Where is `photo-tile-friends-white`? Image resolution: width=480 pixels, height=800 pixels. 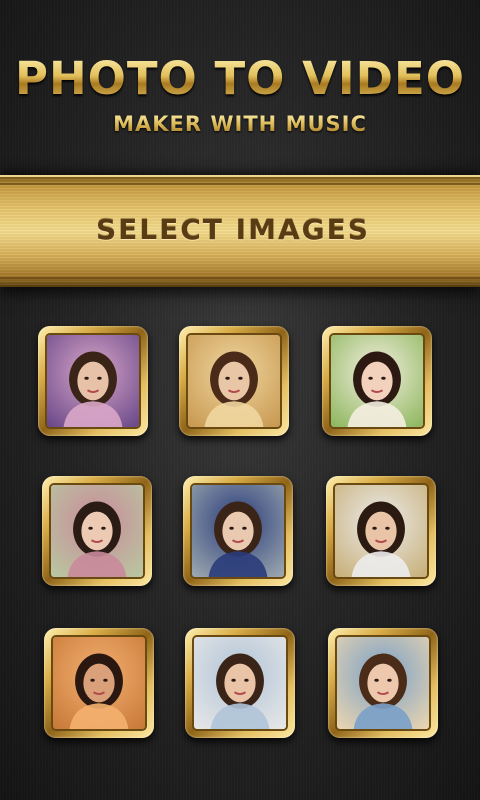
photo-tile-friends-white is located at coordinates (240, 683).